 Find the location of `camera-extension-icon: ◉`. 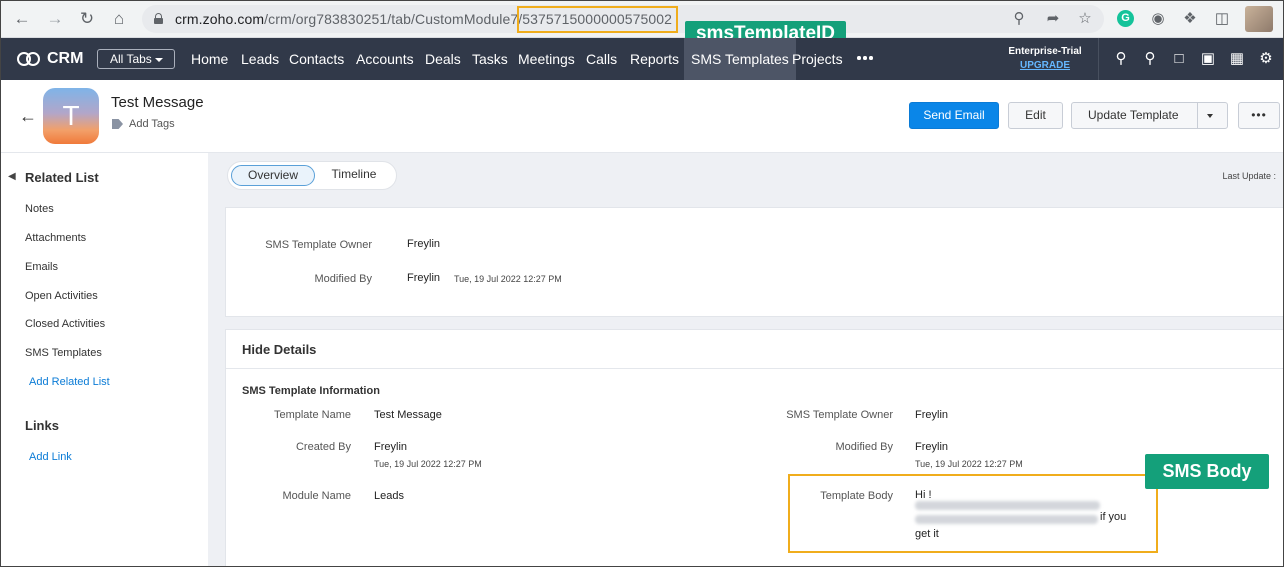

camera-extension-icon: ◉ is located at coordinates (1158, 19).